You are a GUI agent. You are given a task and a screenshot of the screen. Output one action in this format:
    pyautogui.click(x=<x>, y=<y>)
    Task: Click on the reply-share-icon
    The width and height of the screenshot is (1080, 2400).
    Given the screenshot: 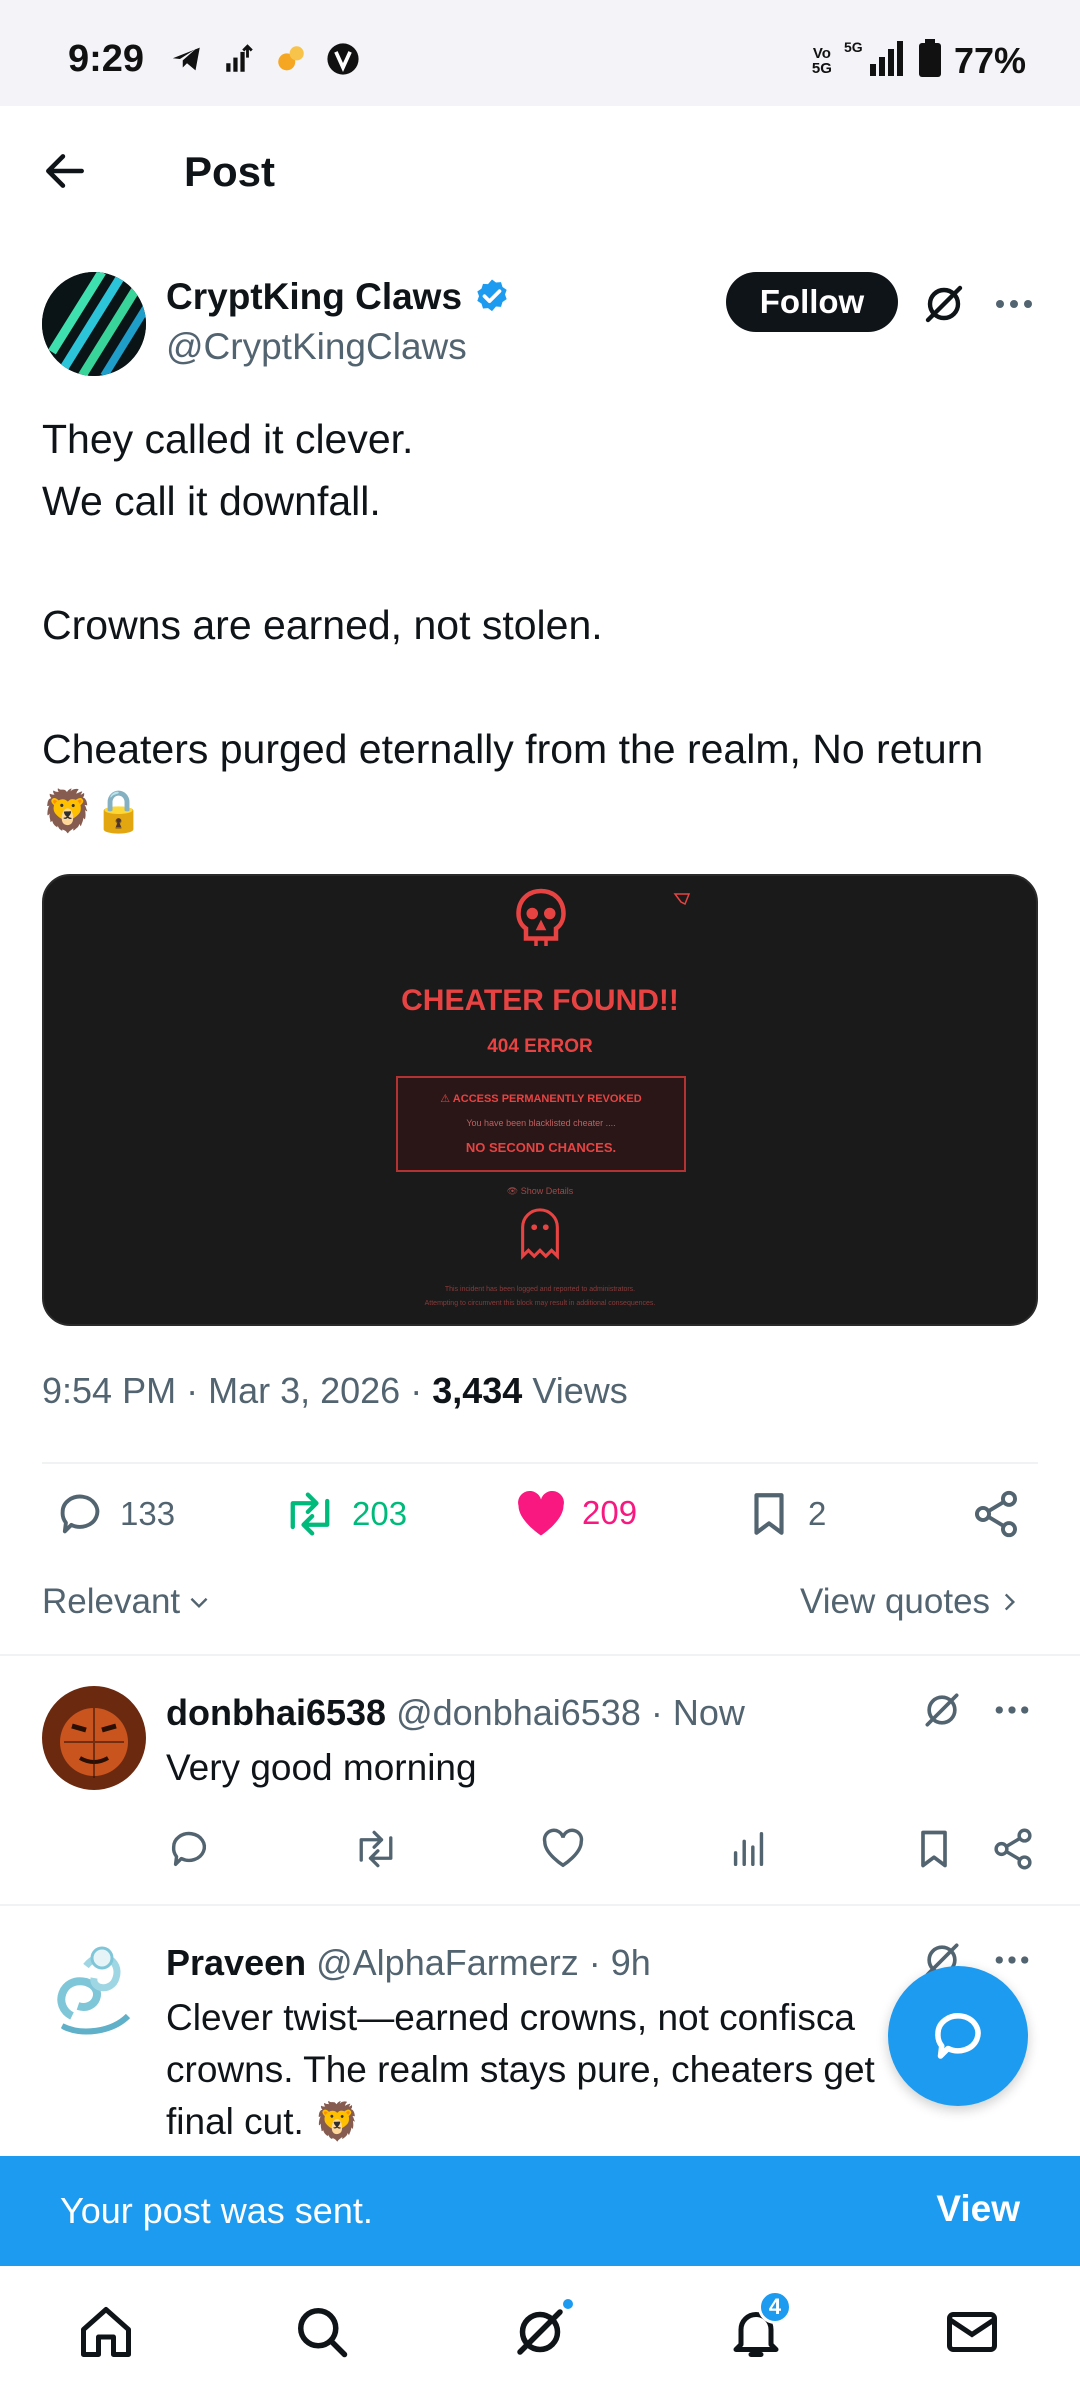 What is the action you would take?
    pyautogui.click(x=1014, y=1850)
    